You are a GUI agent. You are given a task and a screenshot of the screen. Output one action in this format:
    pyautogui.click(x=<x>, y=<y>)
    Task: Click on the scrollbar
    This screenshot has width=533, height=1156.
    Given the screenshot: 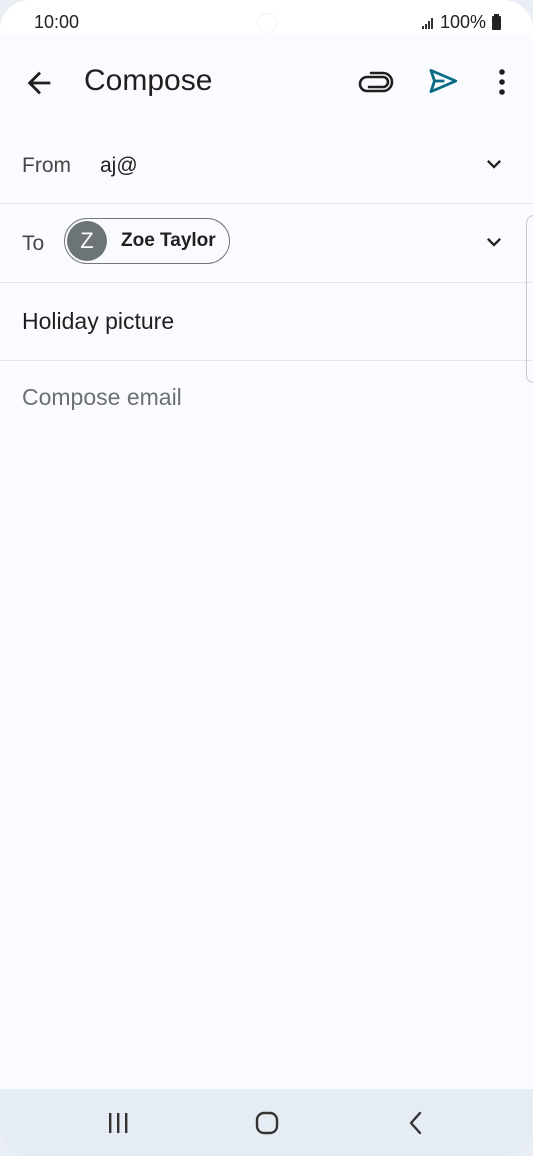 What is the action you would take?
    pyautogui.click(x=529, y=299)
    